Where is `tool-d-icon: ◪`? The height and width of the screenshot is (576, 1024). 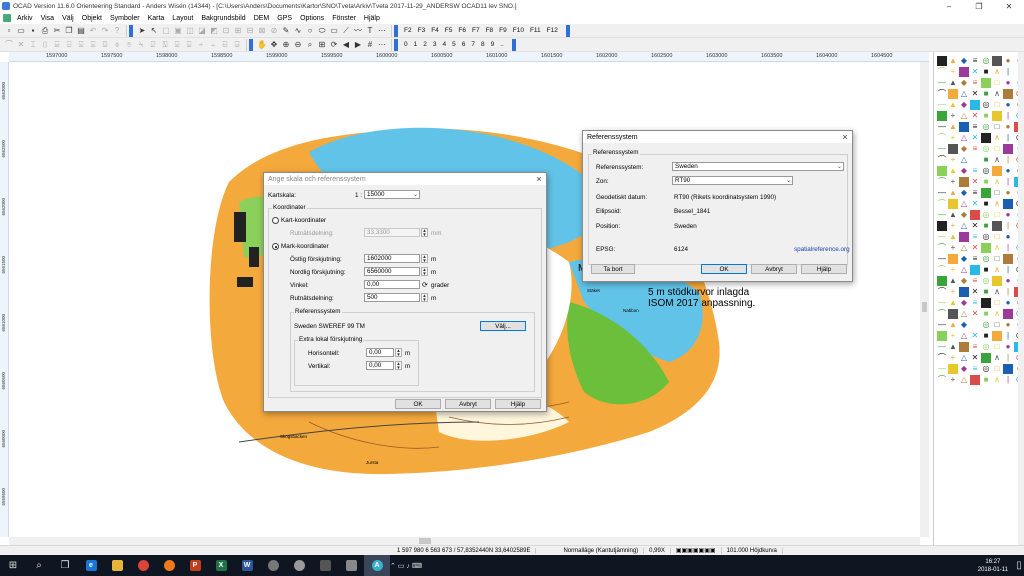 tool-d-icon: ◪ is located at coordinates (202, 30).